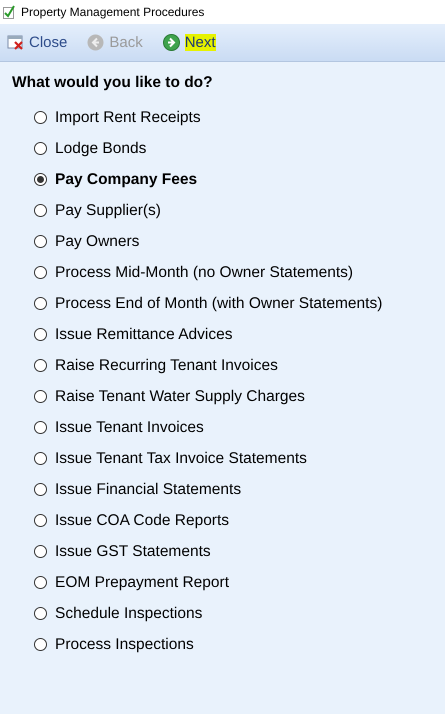 This screenshot has height=714, width=445. Describe the element at coordinates (189, 42) in the screenshot. I see `next-button: Next` at that location.